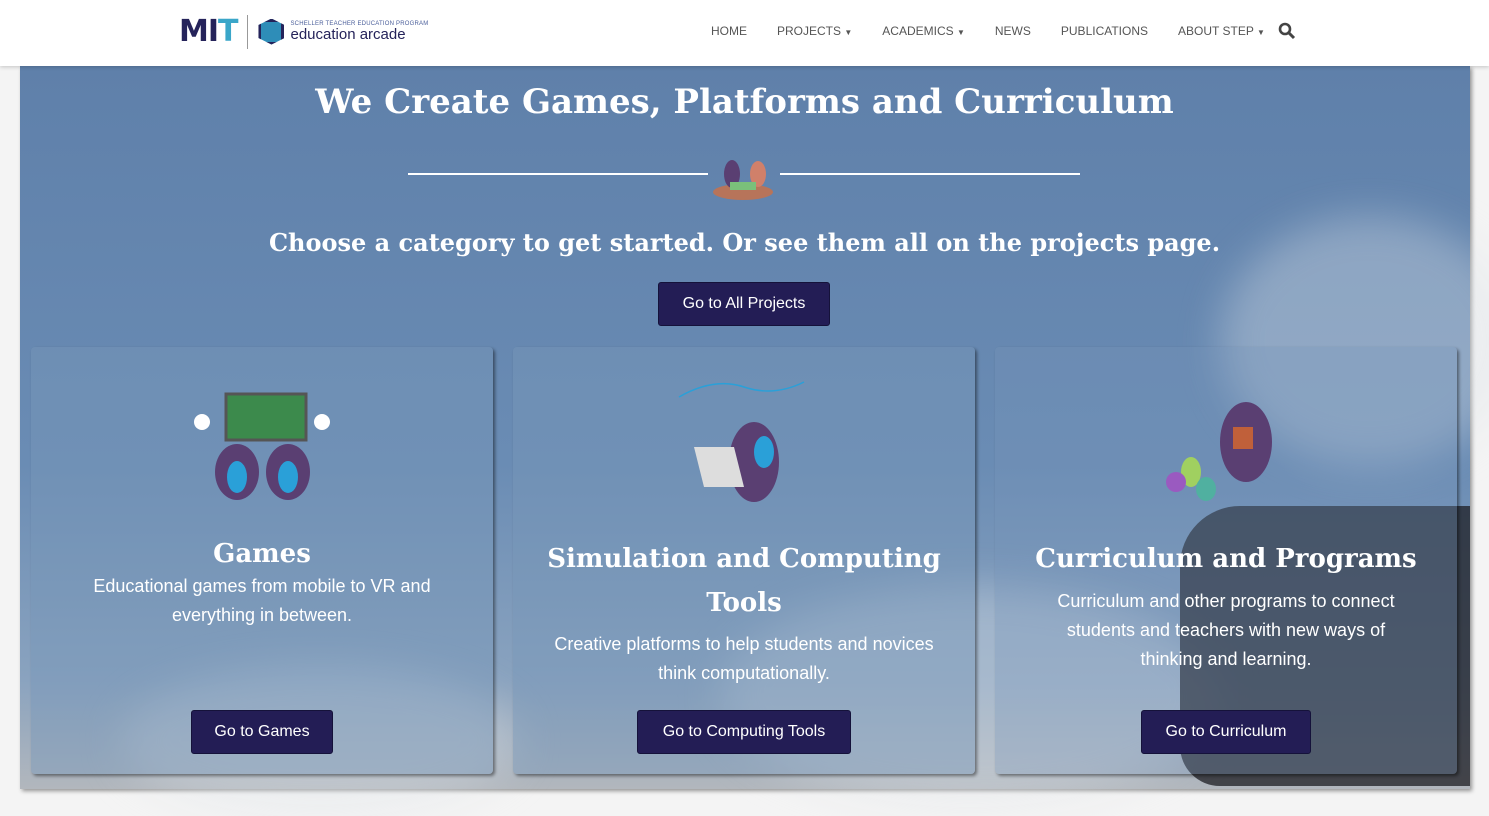  I want to click on nav-projects: PROJECTS ▼, so click(814, 31).